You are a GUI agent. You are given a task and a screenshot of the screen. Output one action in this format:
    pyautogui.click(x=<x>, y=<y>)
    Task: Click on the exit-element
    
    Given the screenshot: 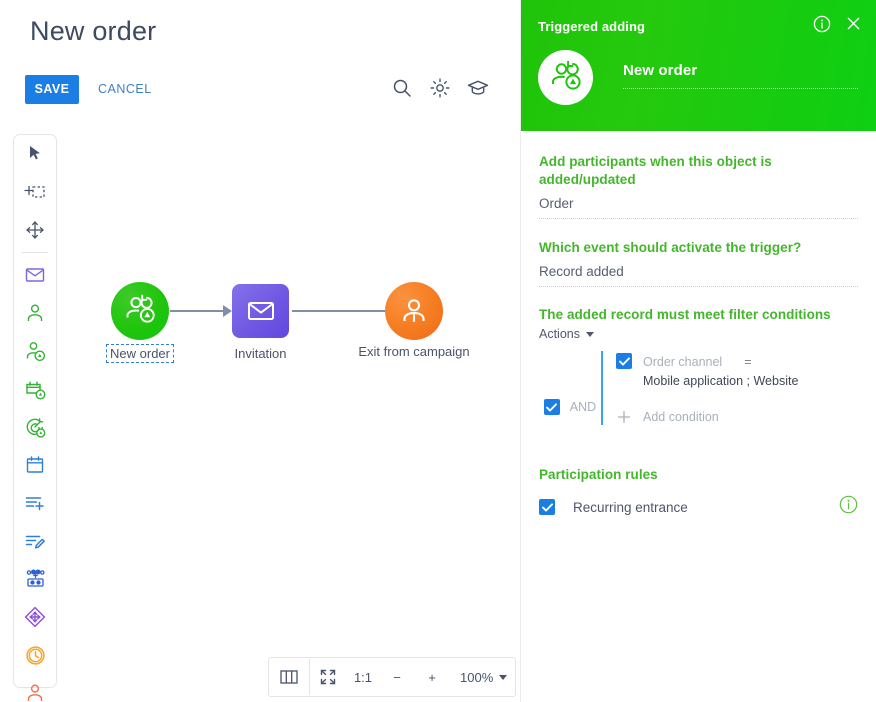 What is the action you would take?
    pyautogui.click(x=35, y=688)
    